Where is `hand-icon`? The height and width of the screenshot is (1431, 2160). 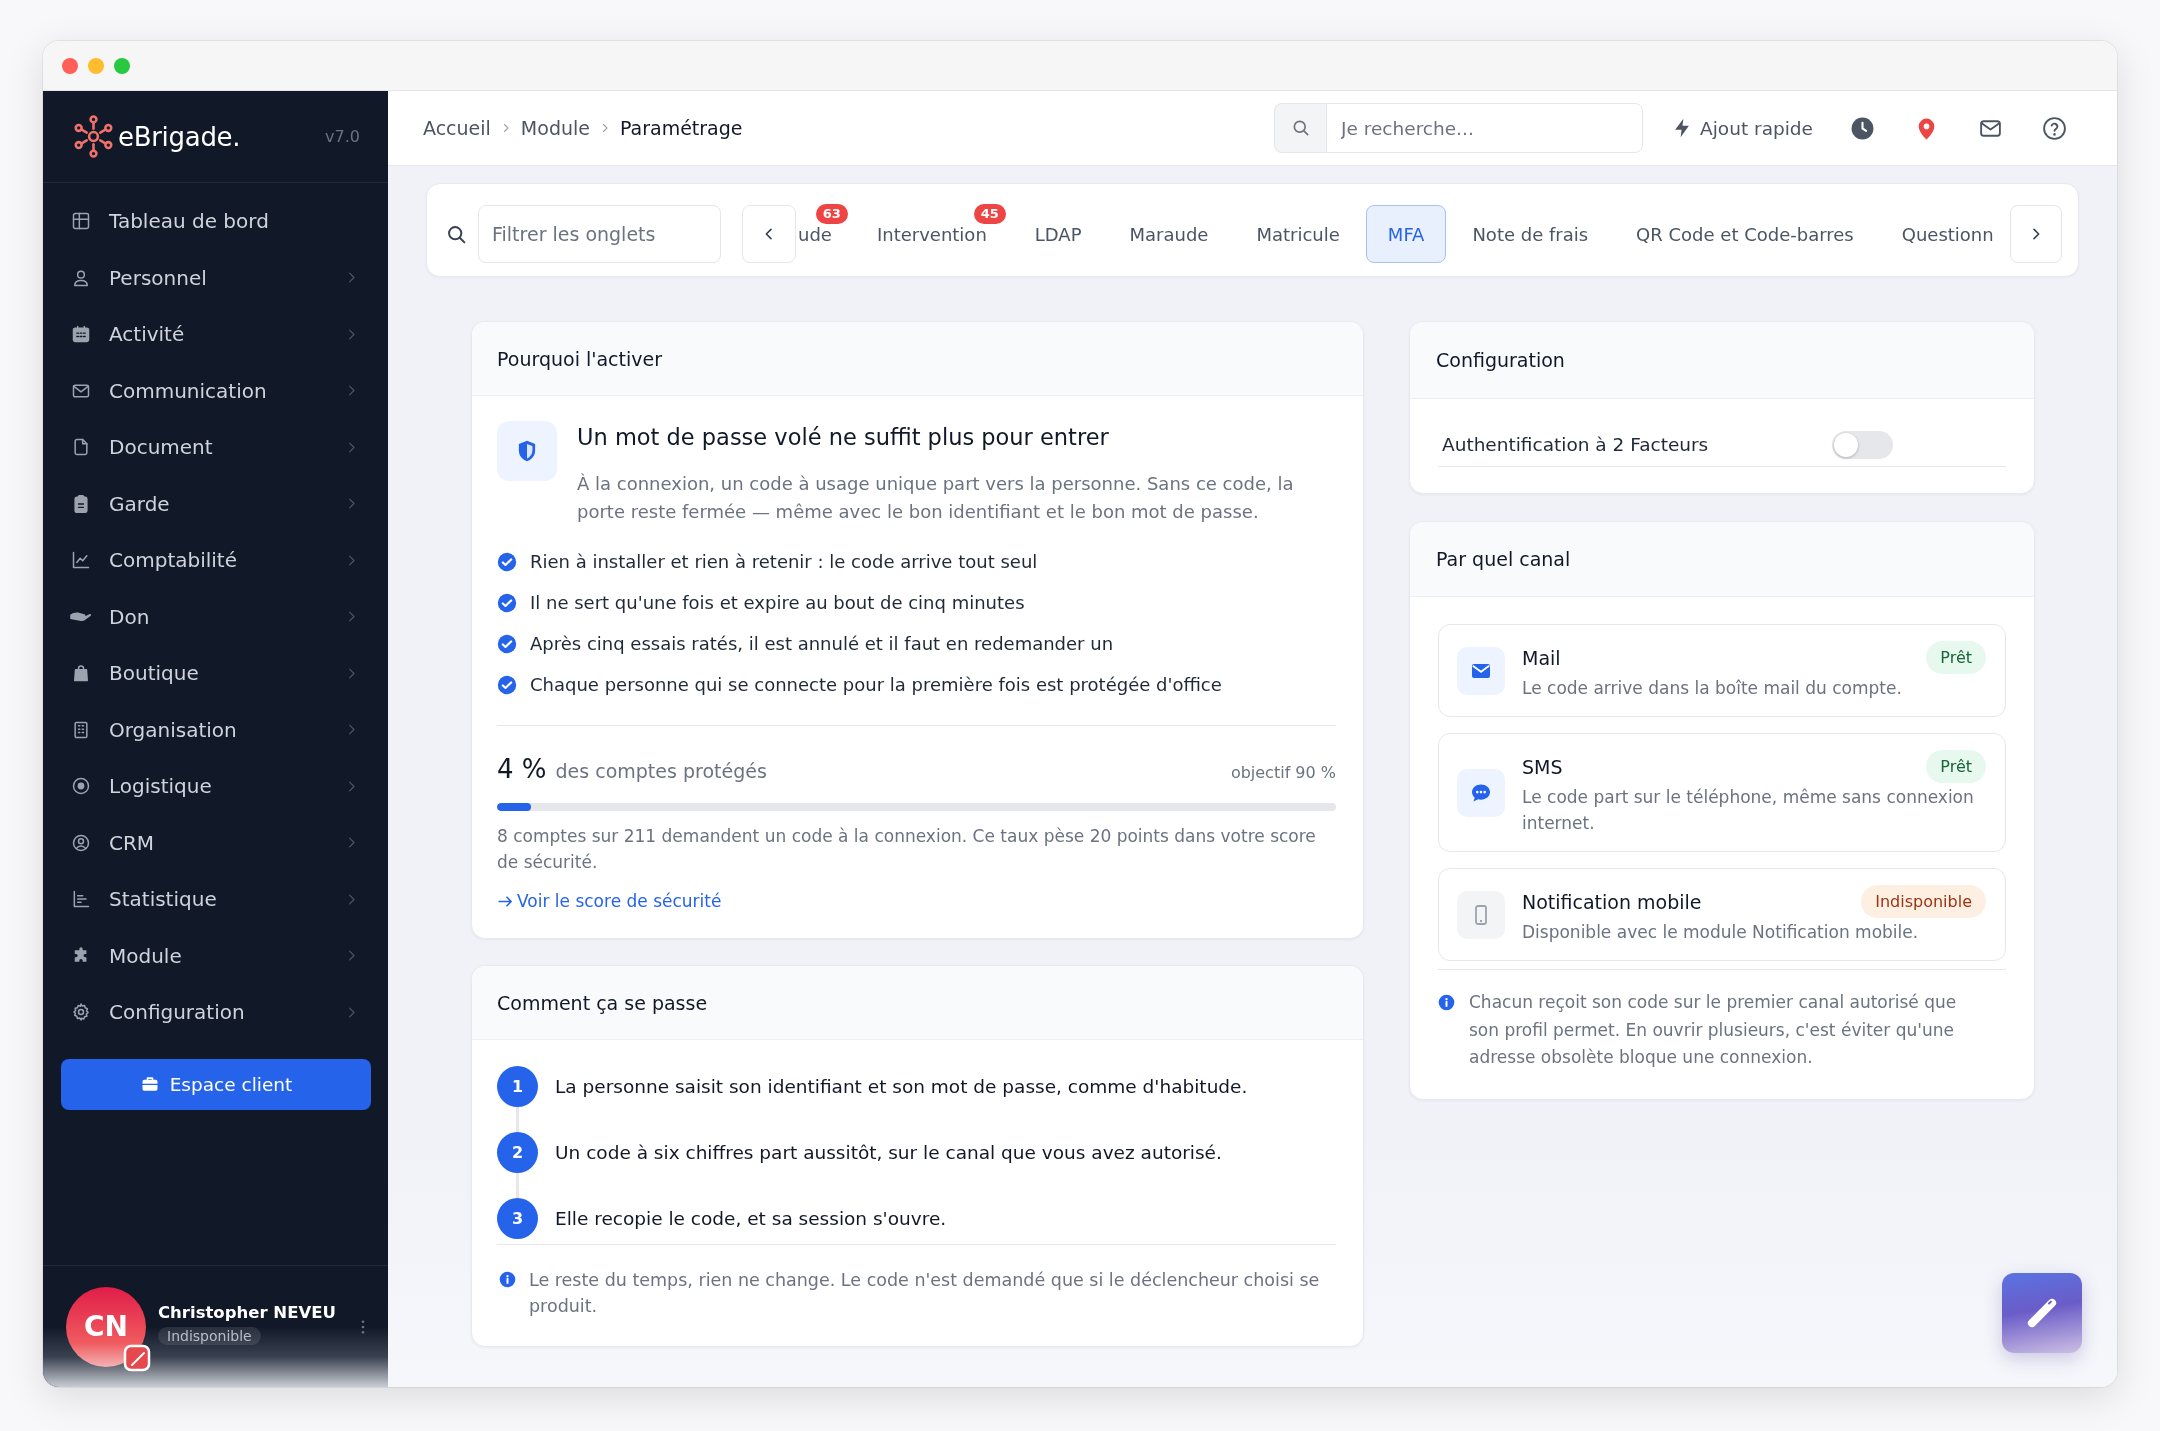 hand-icon is located at coordinates (81, 617).